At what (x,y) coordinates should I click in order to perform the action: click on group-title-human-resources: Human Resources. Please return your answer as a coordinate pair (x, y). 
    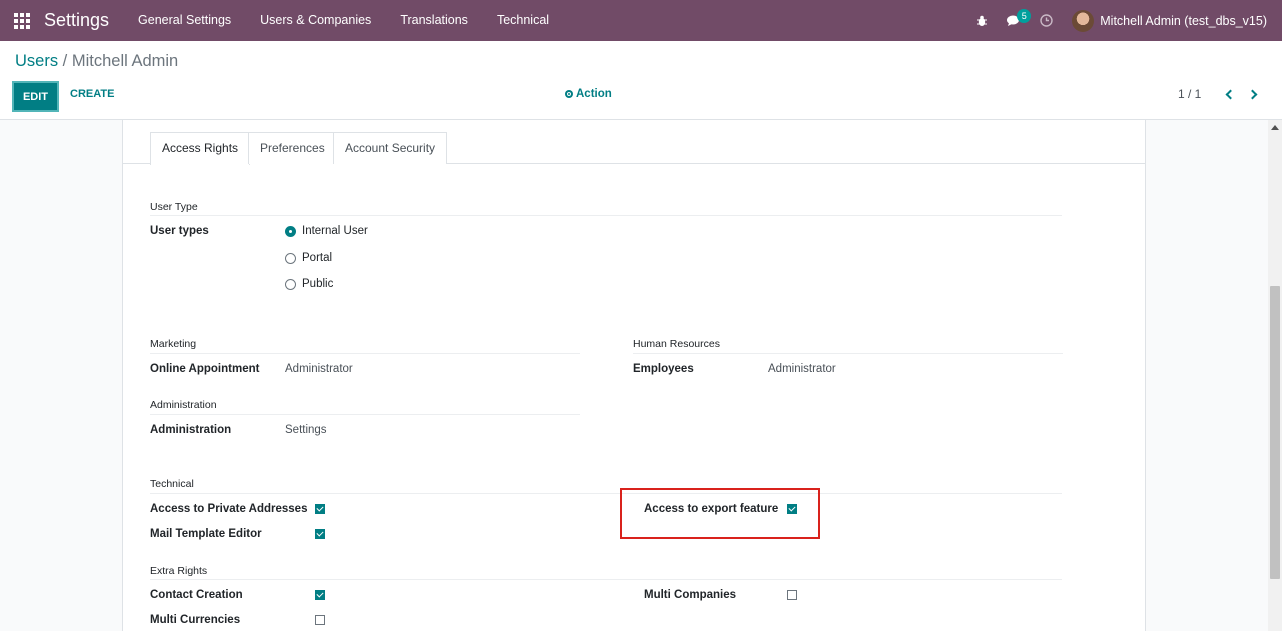
    Looking at the image, I should click on (676, 344).